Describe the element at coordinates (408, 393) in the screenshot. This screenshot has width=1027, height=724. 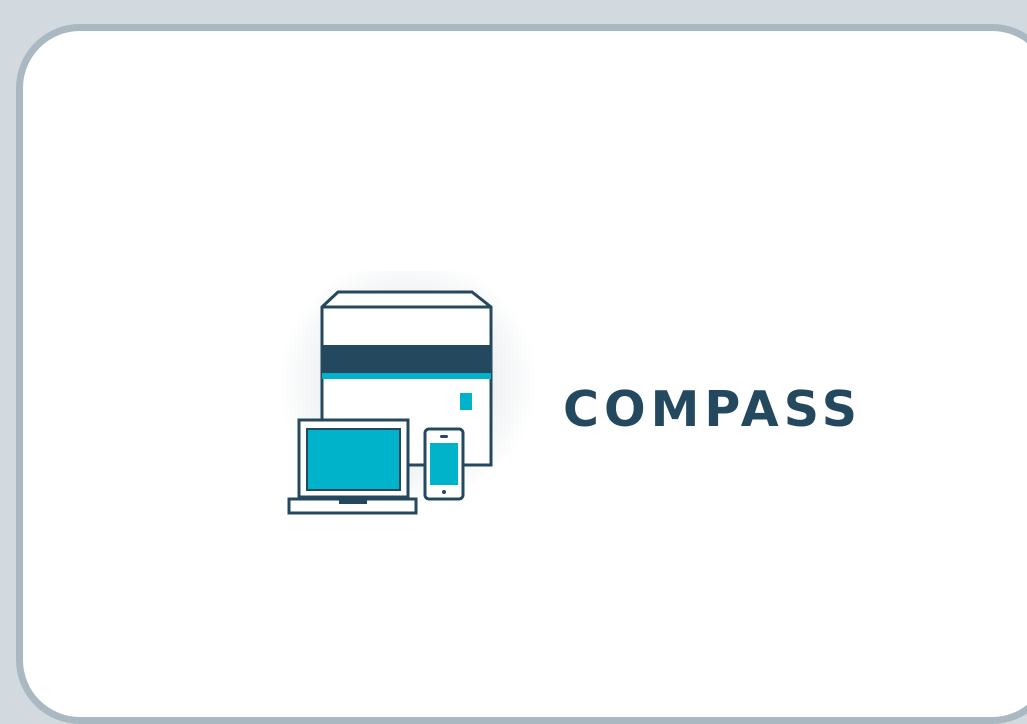
I see `server-laptop-phone-icon` at that location.